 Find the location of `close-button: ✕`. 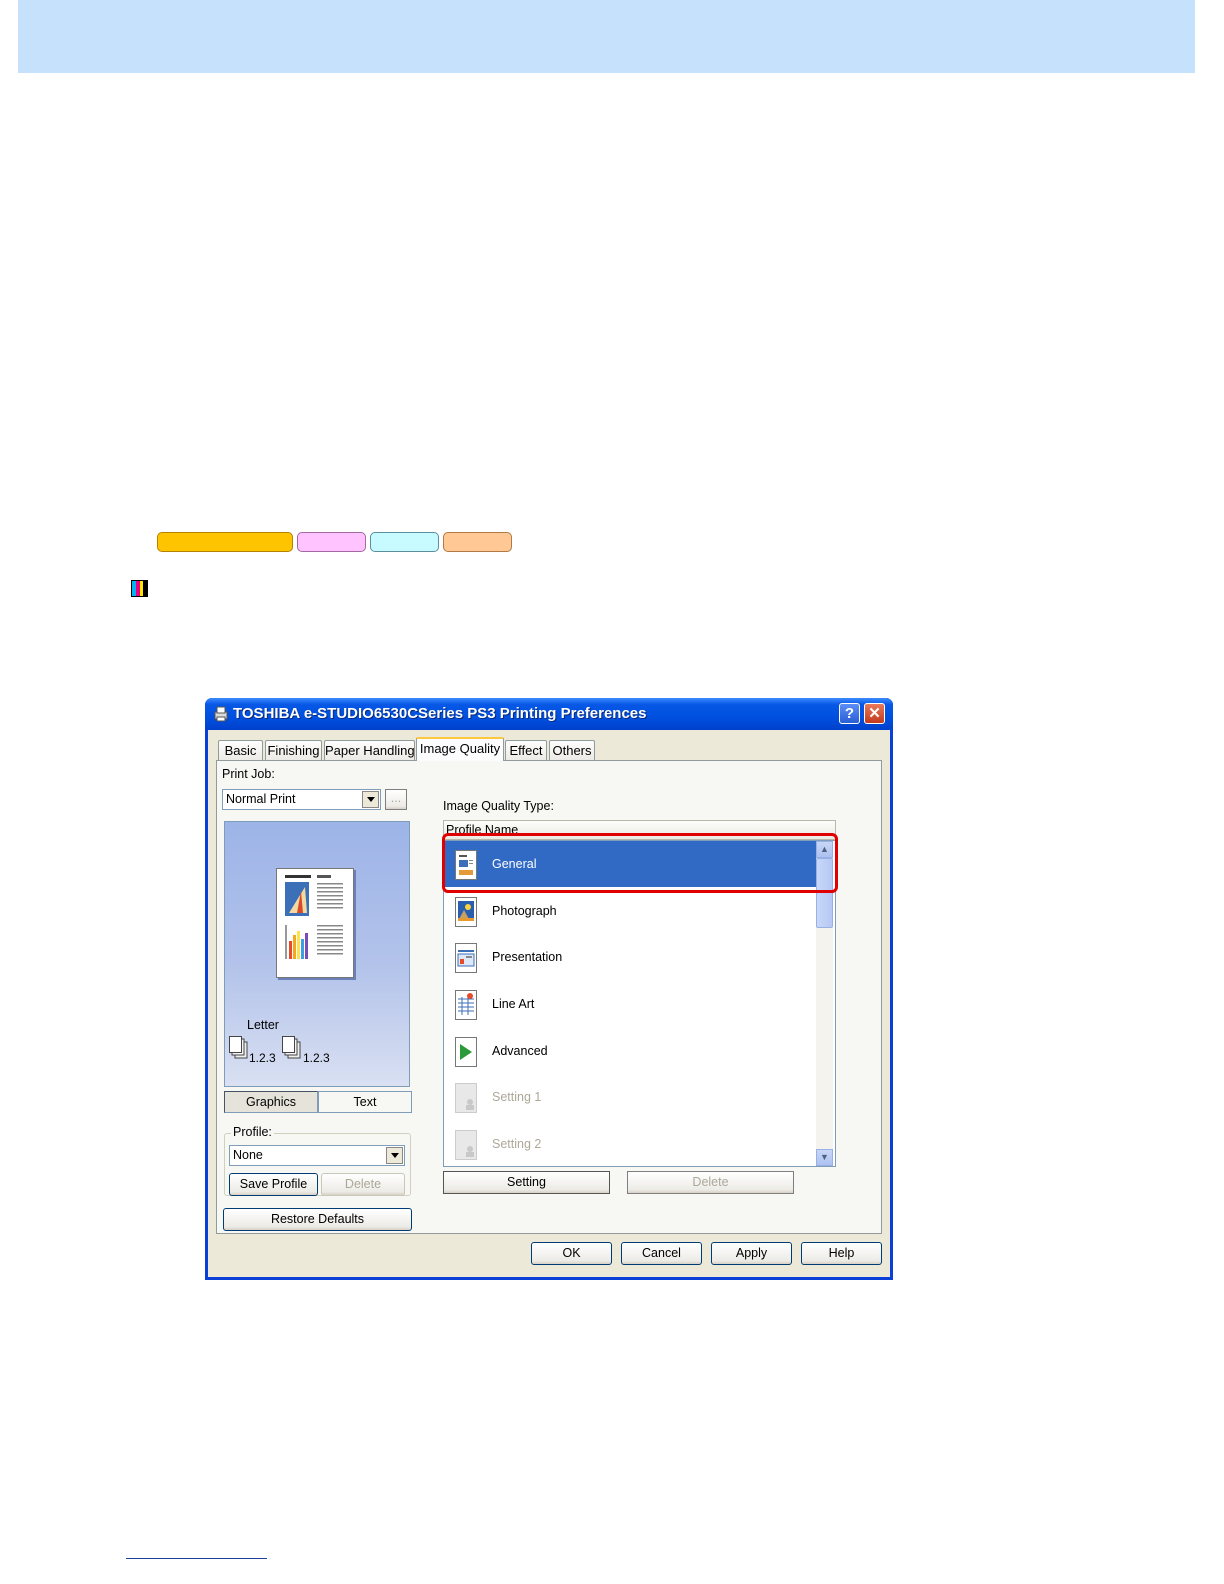

close-button: ✕ is located at coordinates (874, 713).